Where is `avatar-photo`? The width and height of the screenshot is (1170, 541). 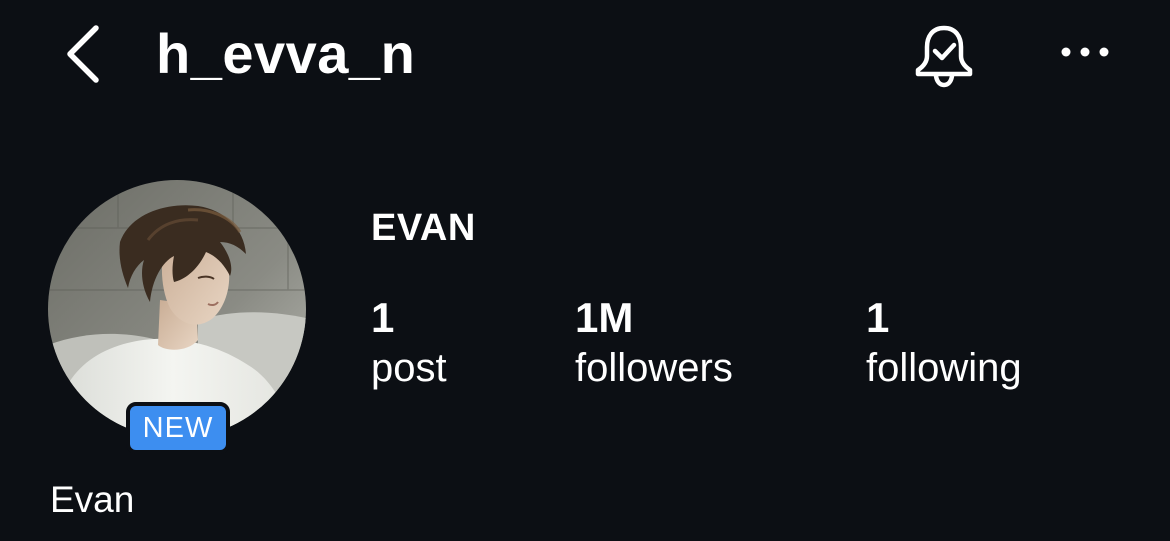 avatar-photo is located at coordinates (177, 309).